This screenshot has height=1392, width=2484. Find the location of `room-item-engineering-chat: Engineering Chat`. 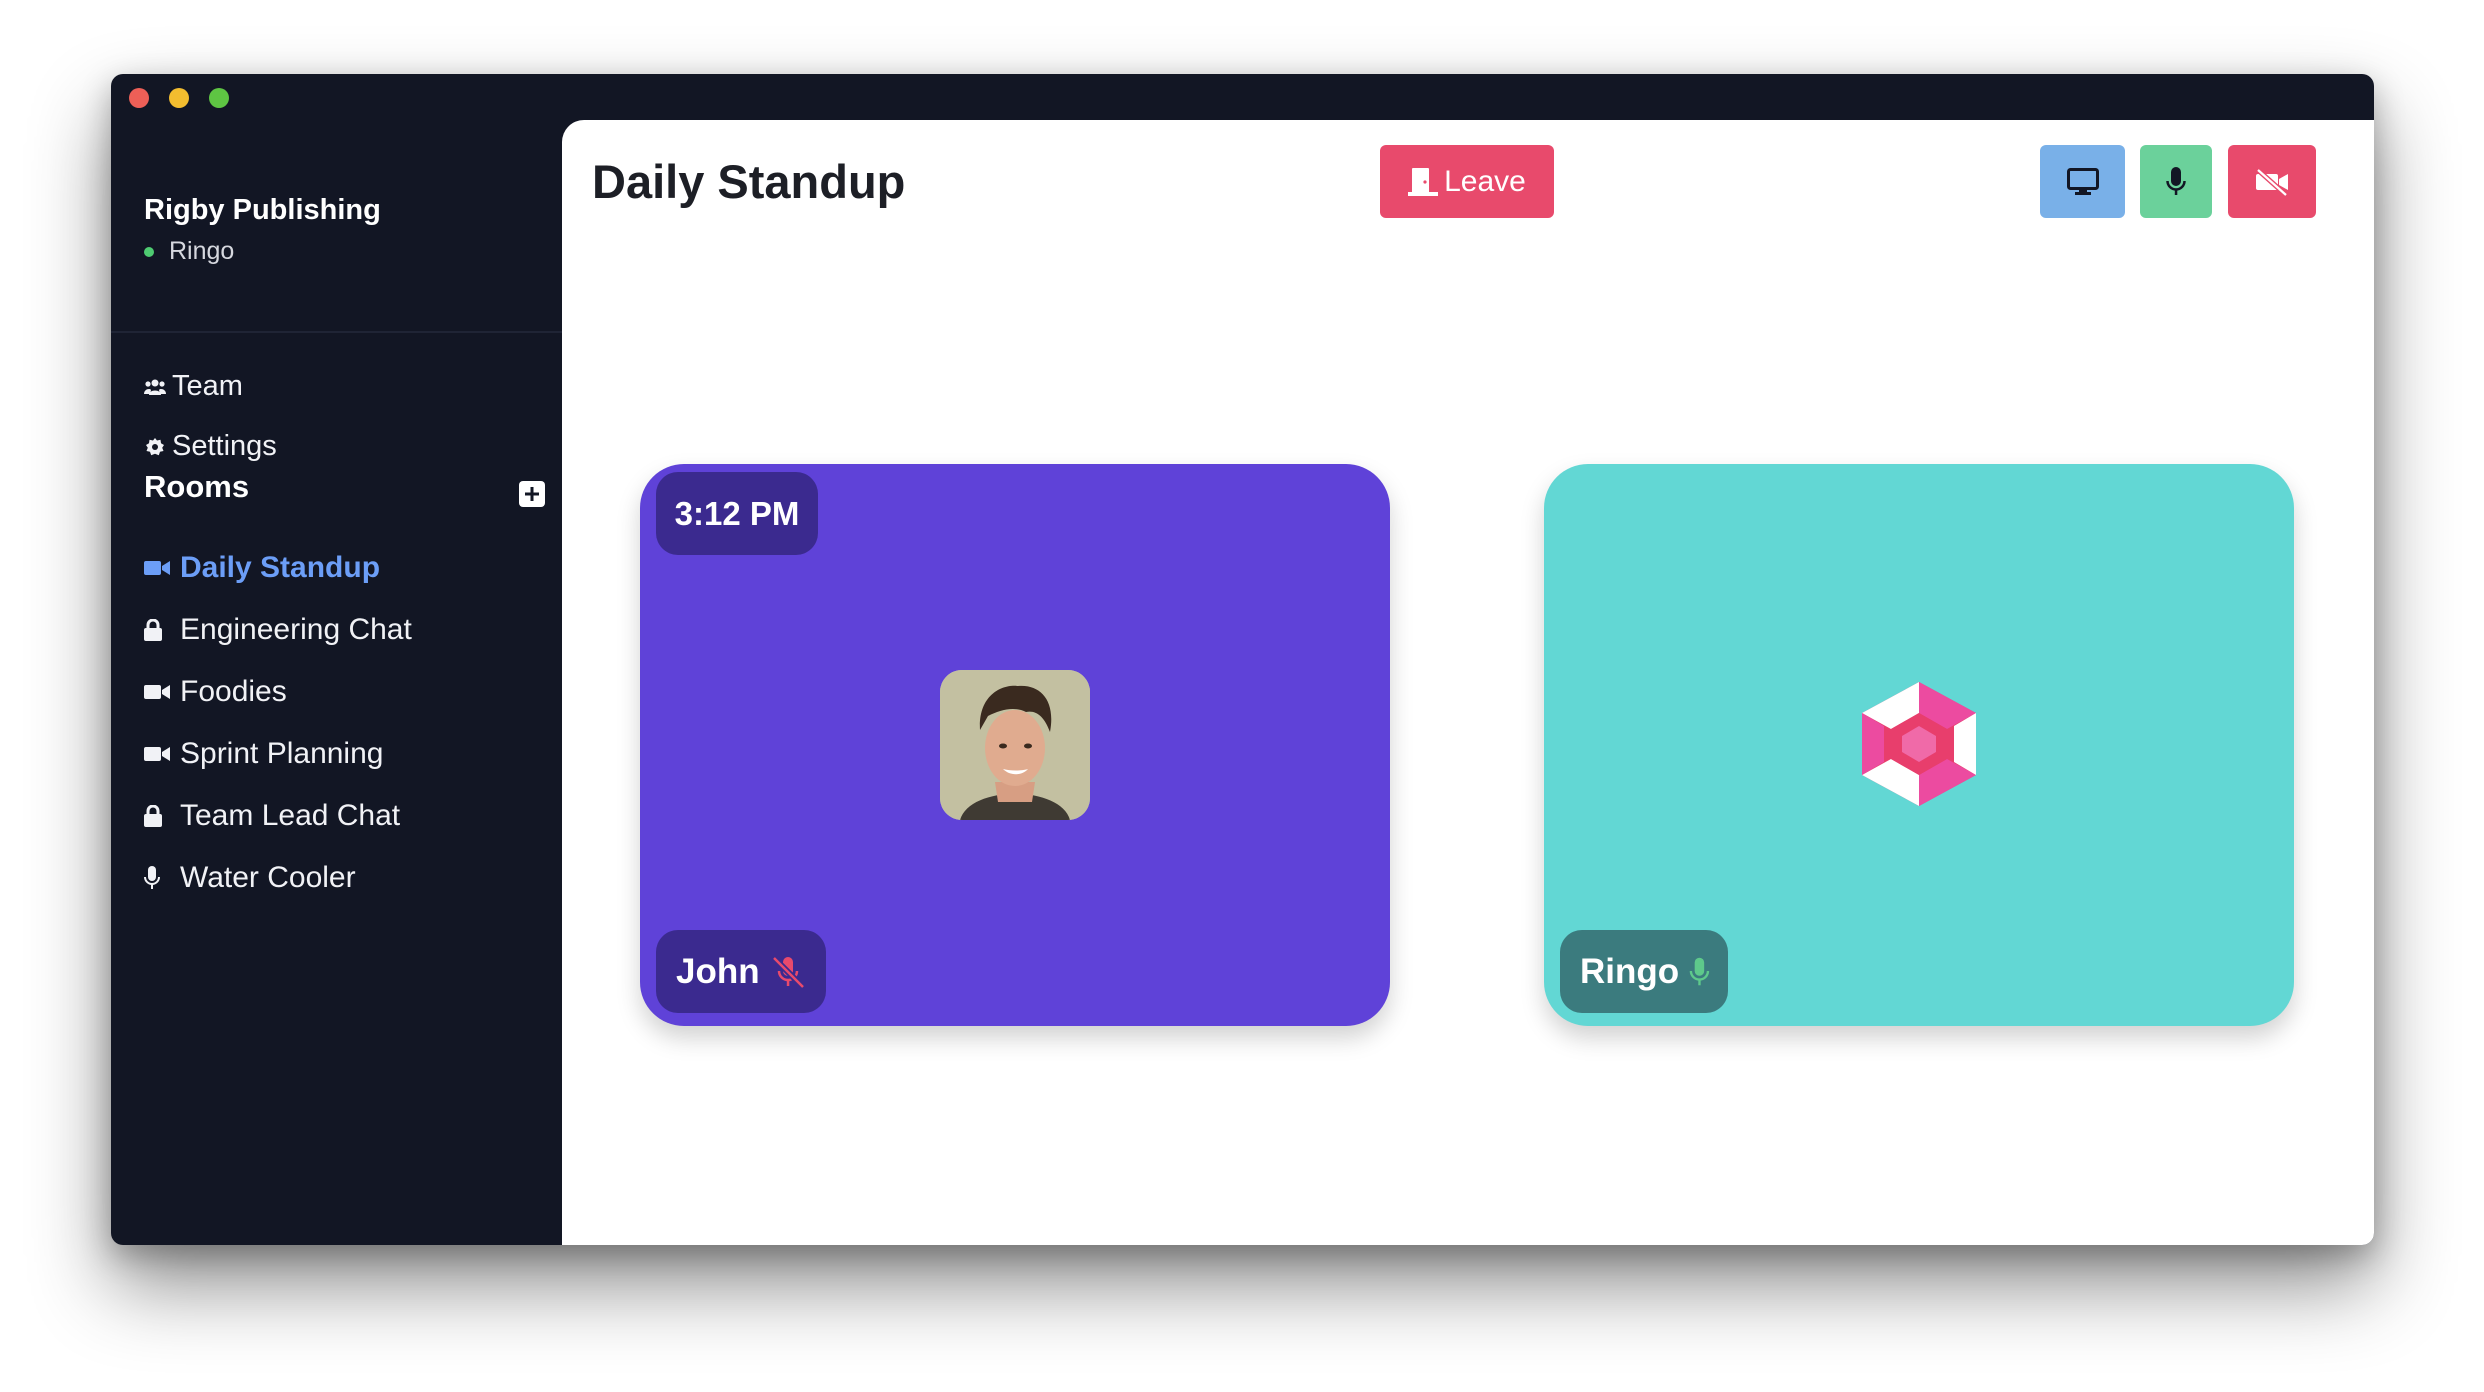

room-item-engineering-chat: Engineering Chat is located at coordinates (278, 630).